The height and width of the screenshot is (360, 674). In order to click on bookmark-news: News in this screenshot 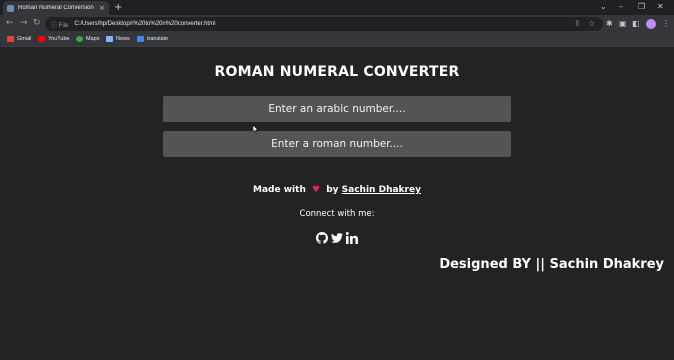, I will do `click(118, 39)`.